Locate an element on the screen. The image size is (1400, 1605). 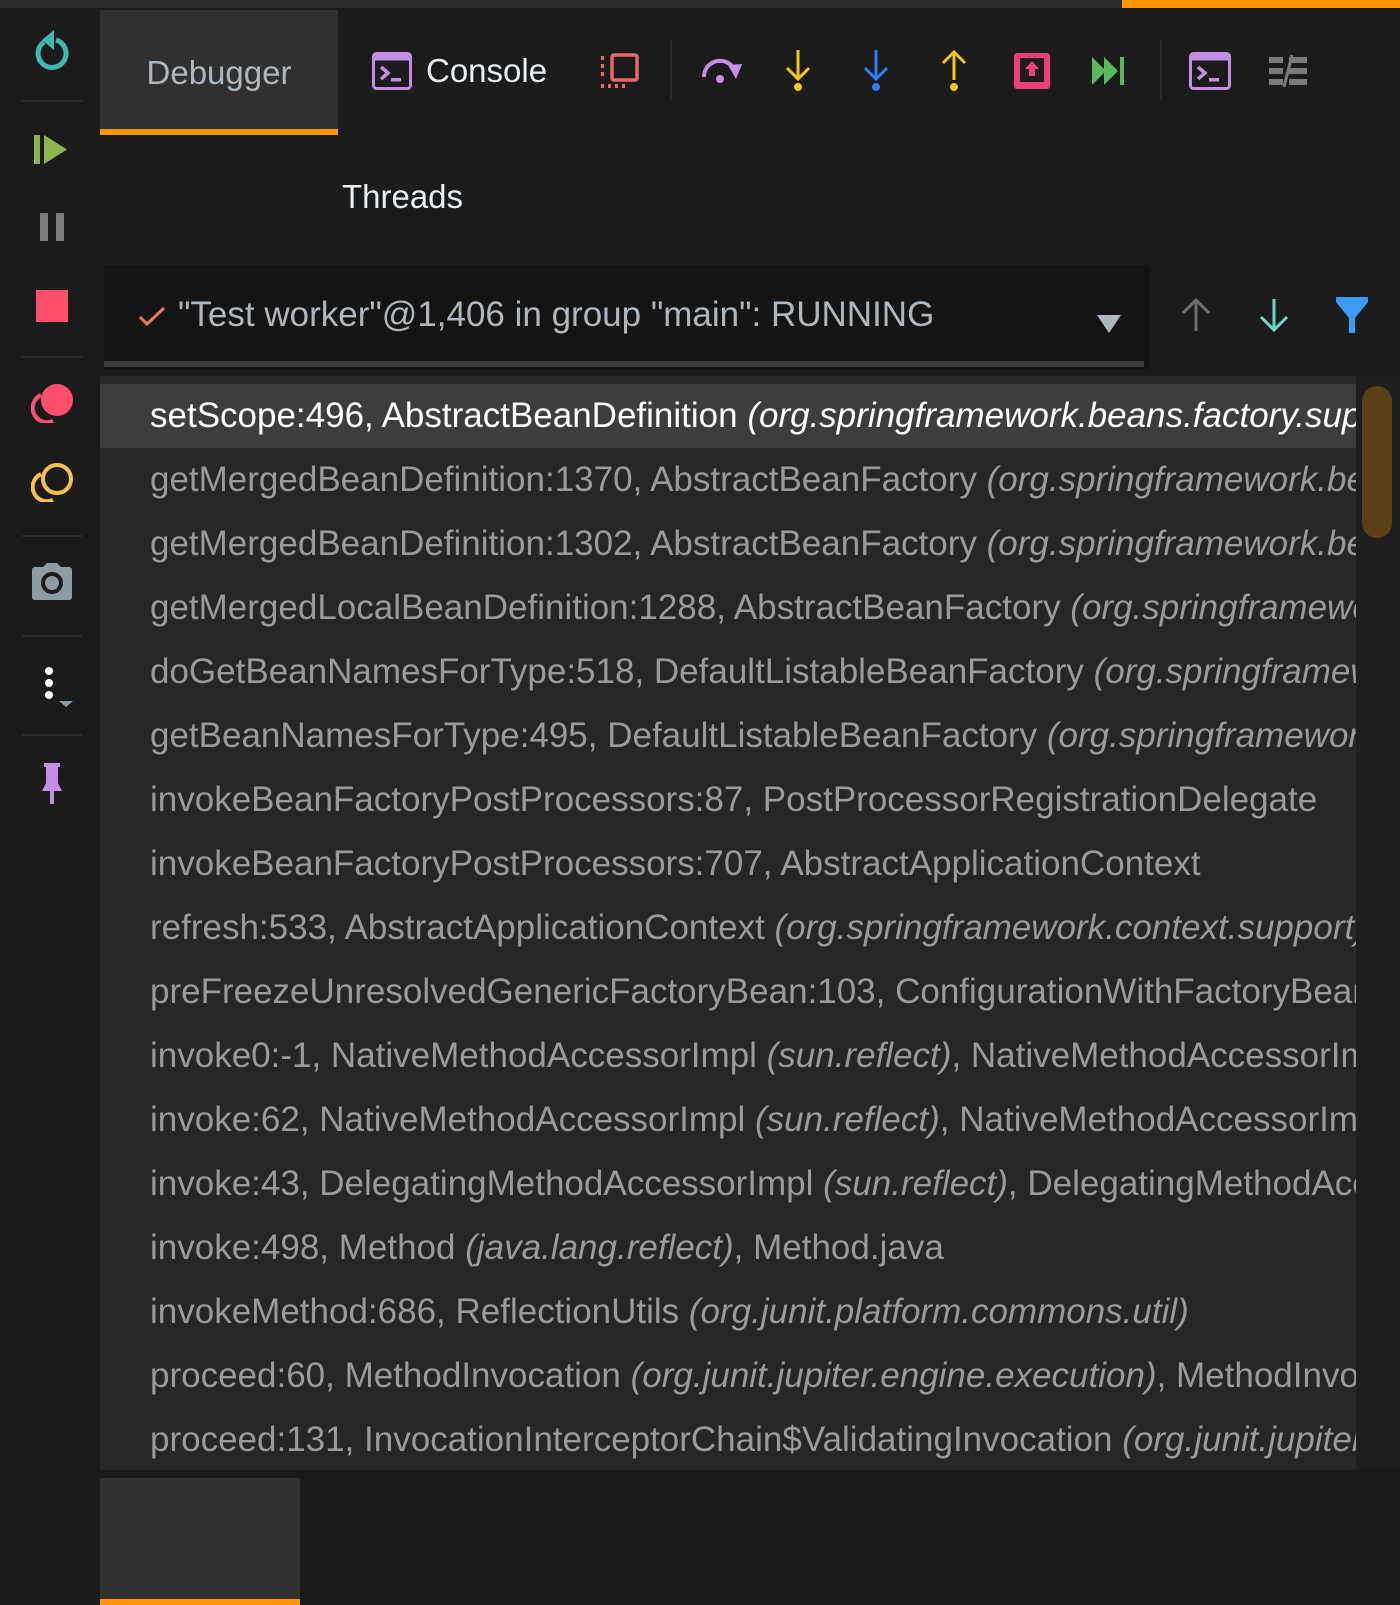
arrow-down-icon is located at coordinates (1274, 316).